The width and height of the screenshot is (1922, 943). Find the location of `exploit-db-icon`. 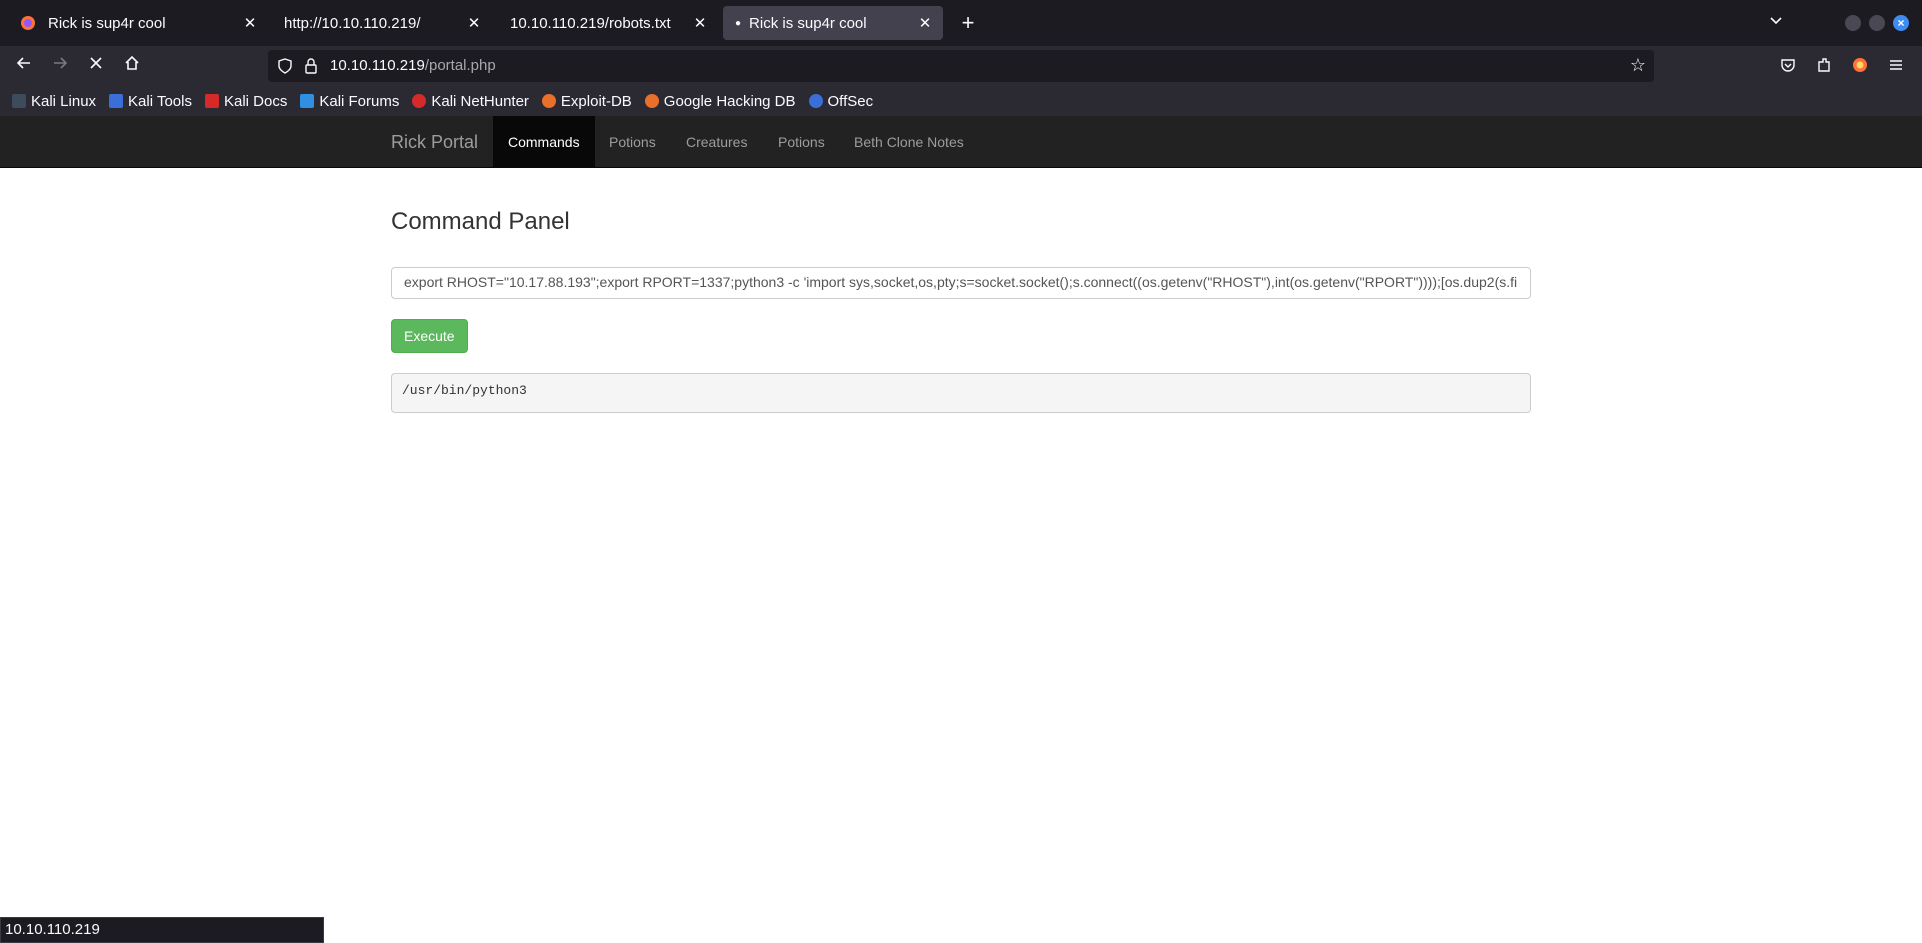

exploit-db-icon is located at coordinates (548, 101).